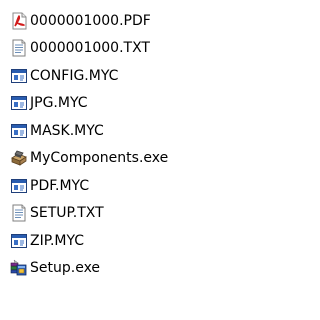 This screenshot has height=320, width=320. Describe the element at coordinates (145, 104) in the screenshot. I see `file-item-jpg-myc: JPG.MYC` at that location.